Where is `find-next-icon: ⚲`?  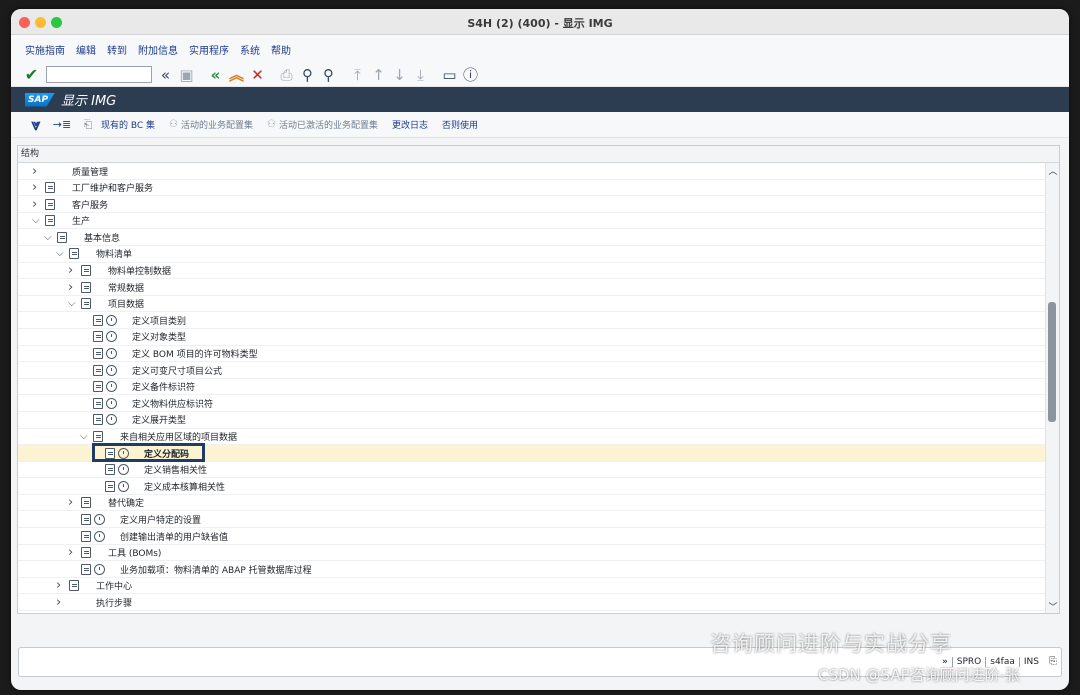
find-next-icon: ⚲ is located at coordinates (328, 75).